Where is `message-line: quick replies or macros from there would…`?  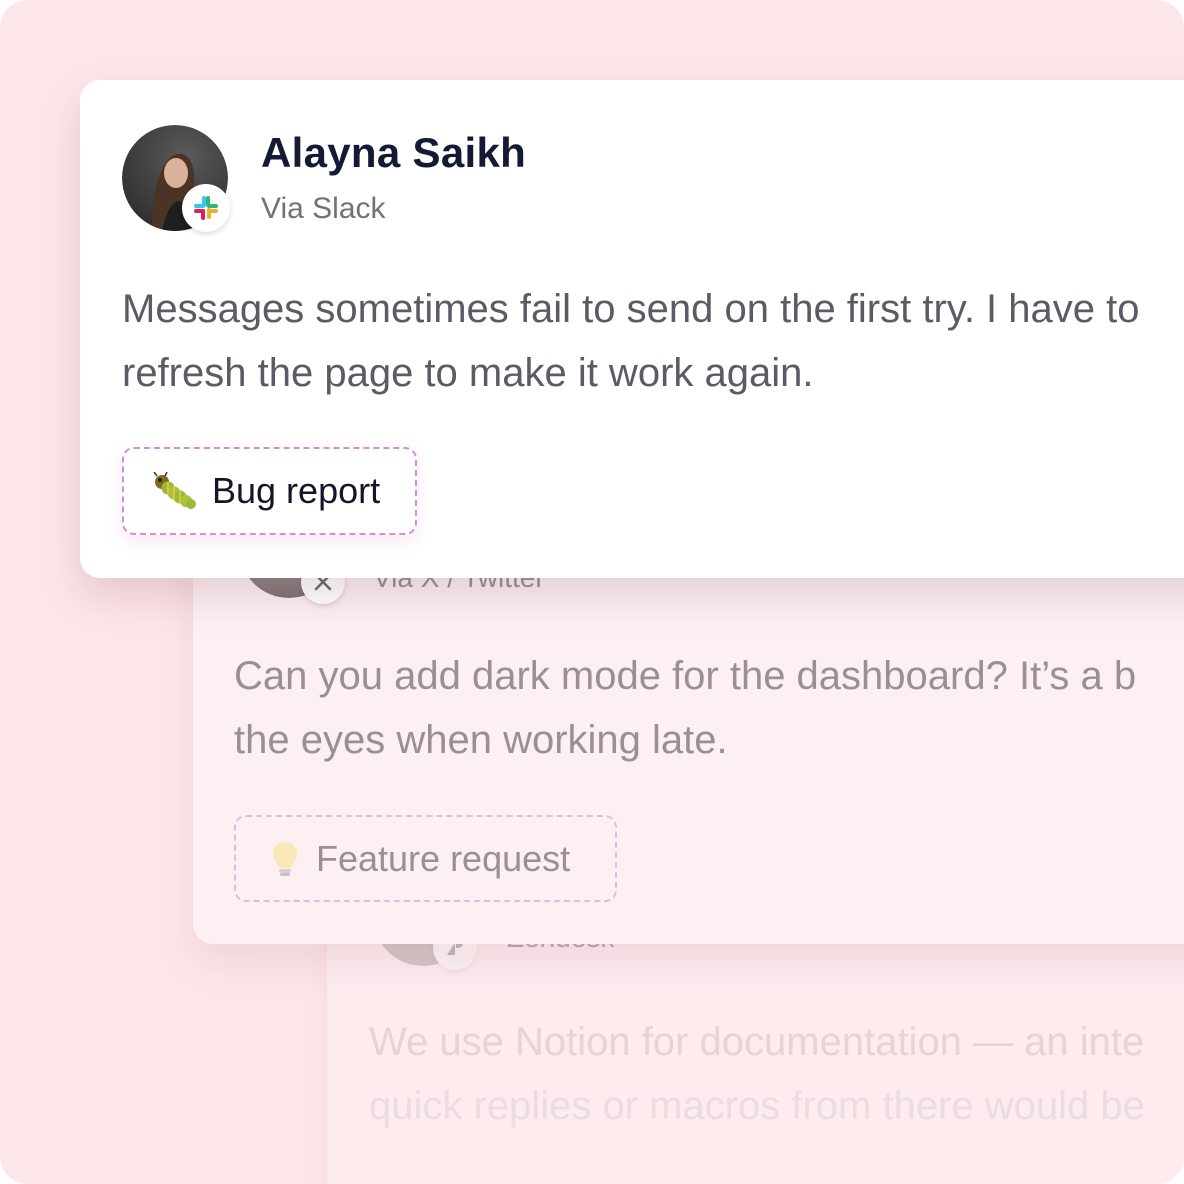
message-line: quick replies or macros from there would… is located at coordinates (757, 1106).